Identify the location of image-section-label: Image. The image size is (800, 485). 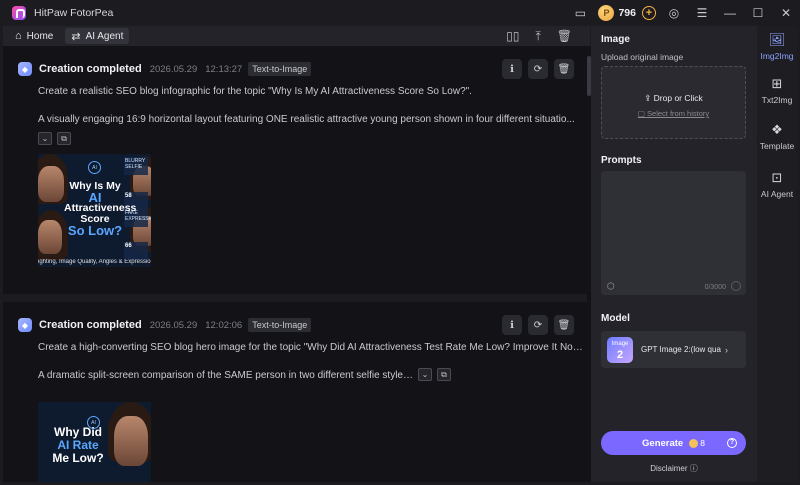
(615, 39).